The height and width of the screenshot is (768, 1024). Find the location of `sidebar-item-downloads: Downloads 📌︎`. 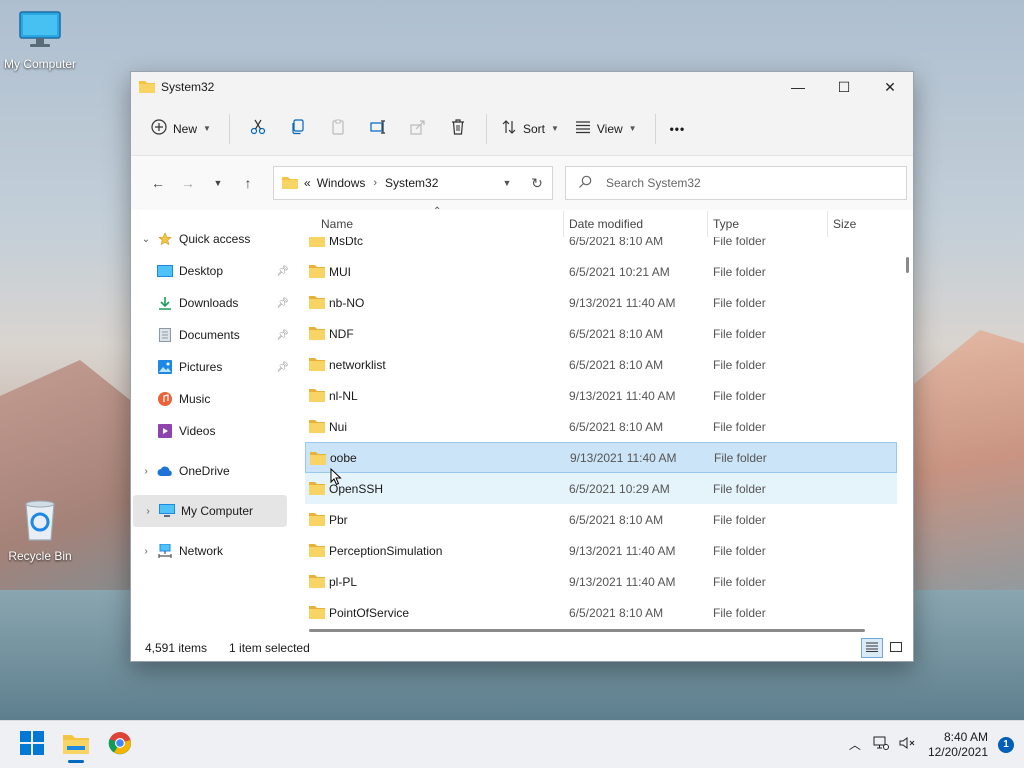

sidebar-item-downloads: Downloads 📌︎ is located at coordinates (211, 303).